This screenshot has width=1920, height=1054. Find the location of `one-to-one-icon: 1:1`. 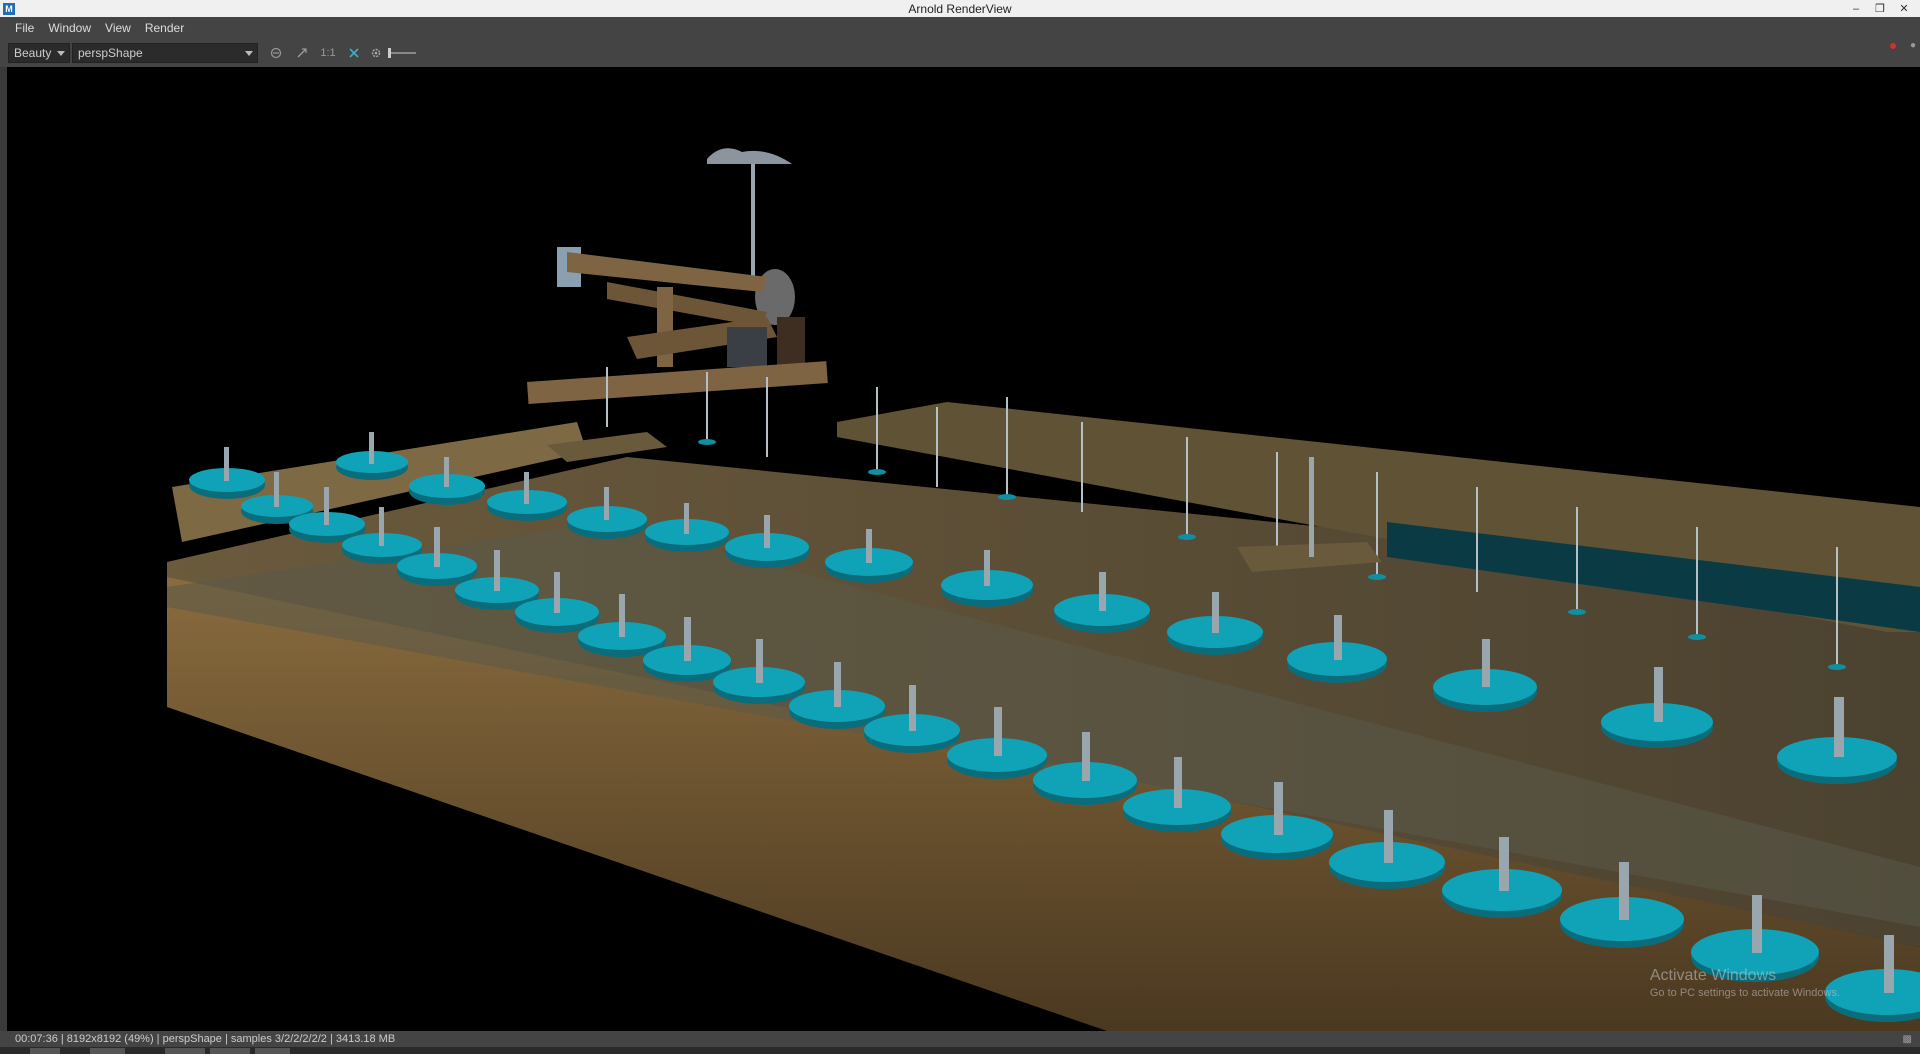

one-to-one-icon: 1:1 is located at coordinates (328, 53).